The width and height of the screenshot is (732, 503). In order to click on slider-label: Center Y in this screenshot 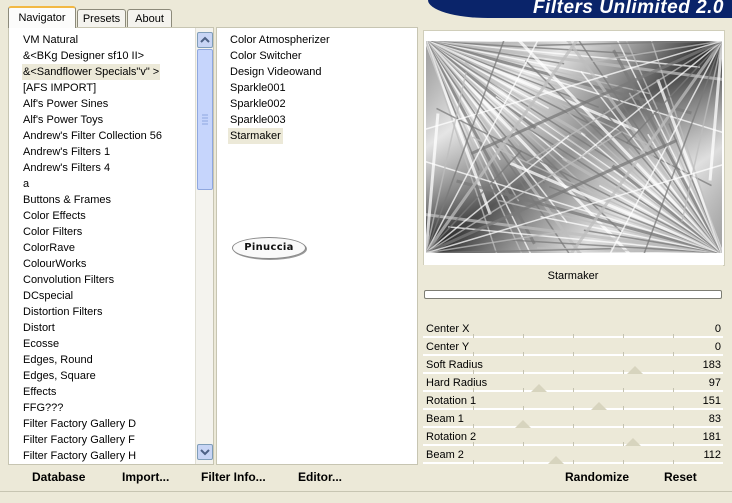, I will do `click(448, 347)`.